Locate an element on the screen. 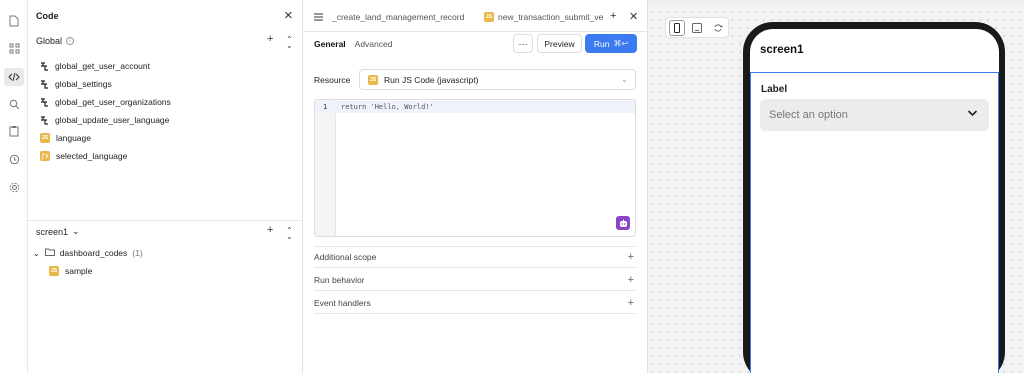  divider is located at coordinates (165, 220).